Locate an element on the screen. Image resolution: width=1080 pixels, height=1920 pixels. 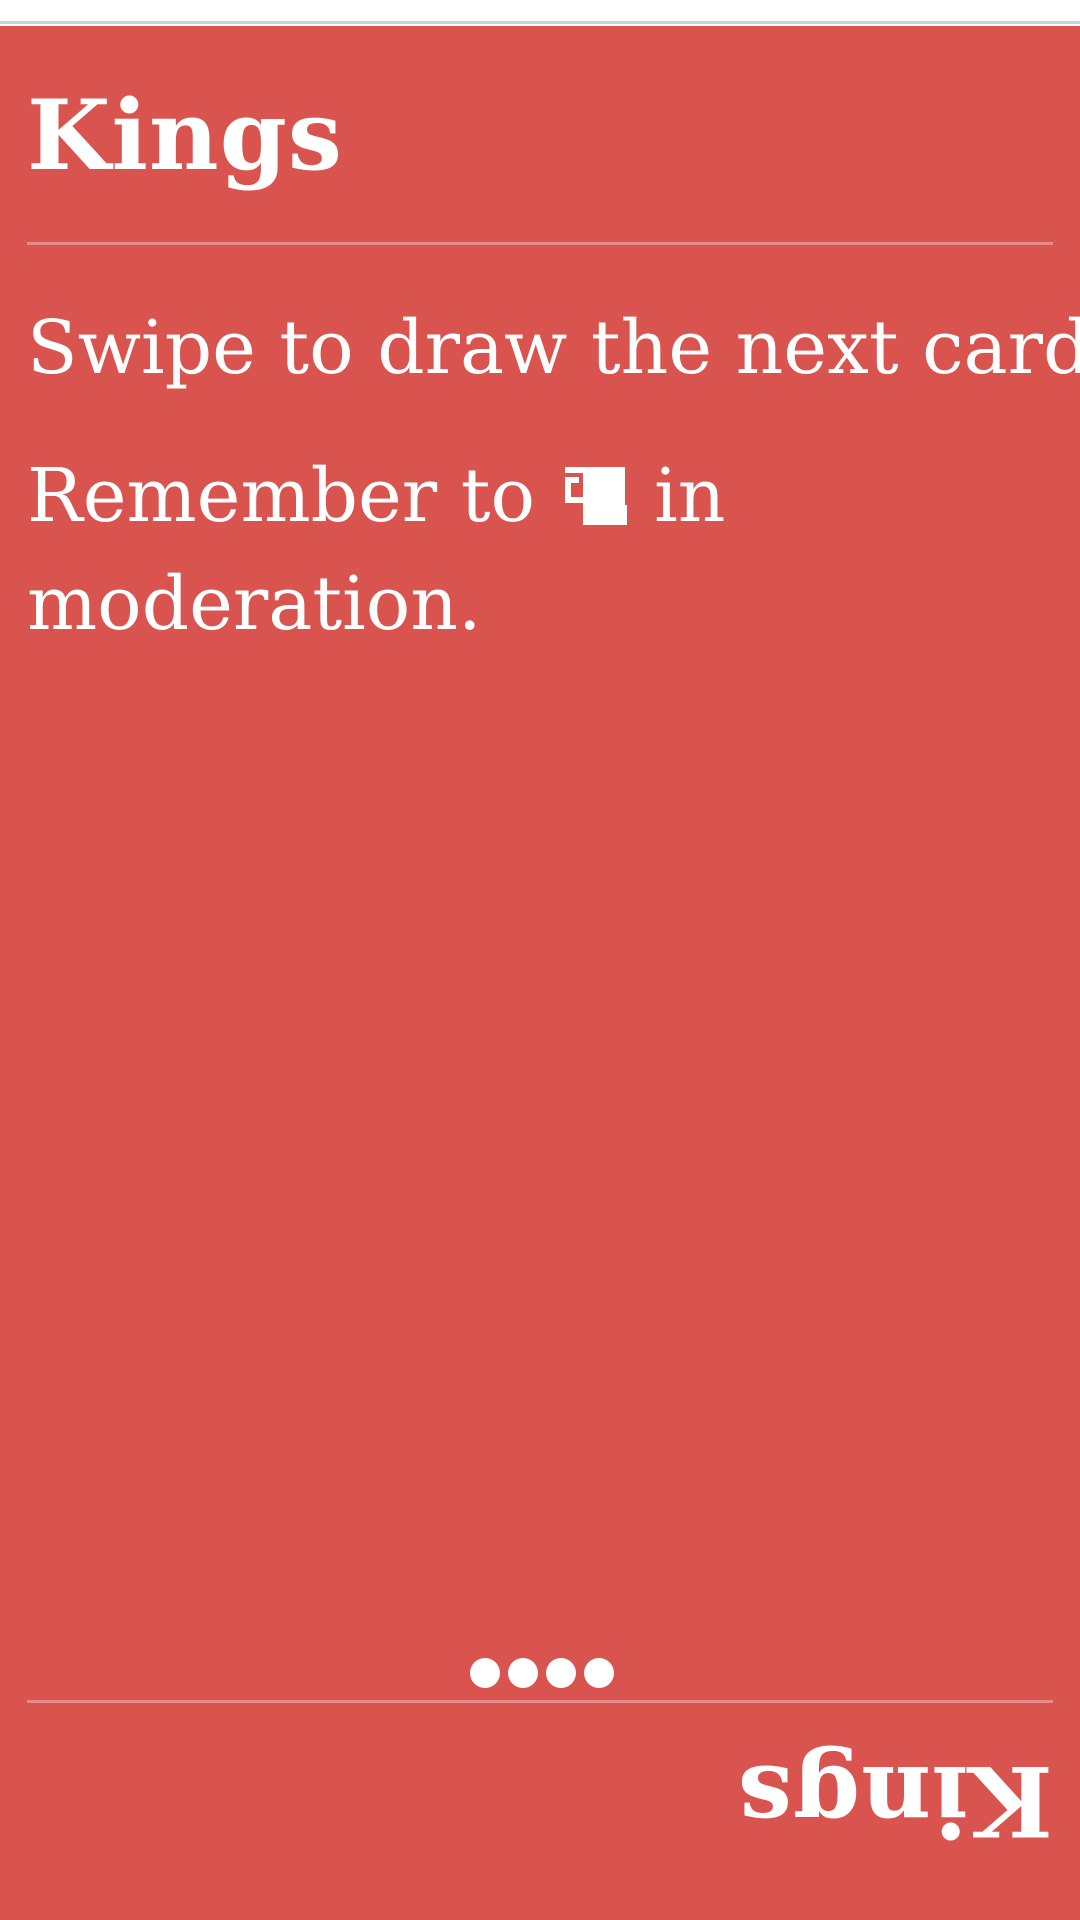
card-title-flipped: Kings is located at coordinates (895, 1800).